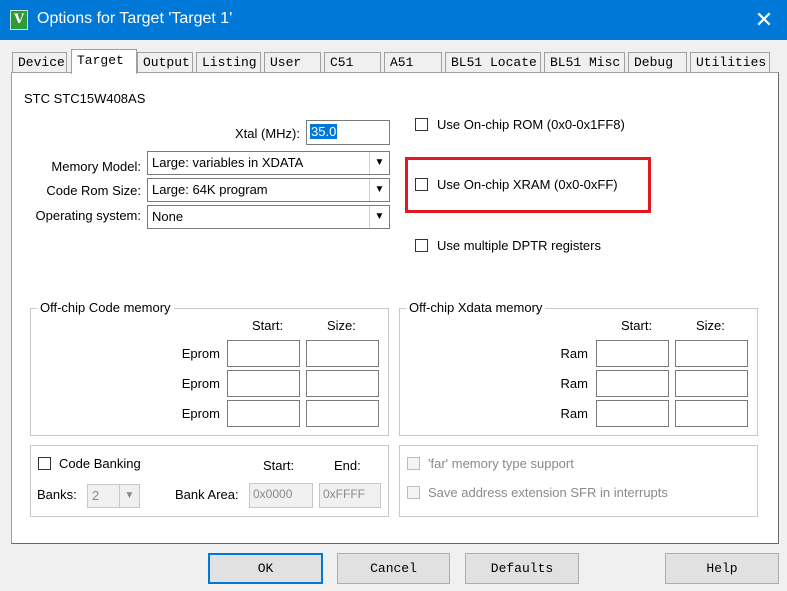 This screenshot has width=787, height=591. What do you see at coordinates (421, 124) in the screenshot?
I see `onchip-rom-checkbox` at bounding box center [421, 124].